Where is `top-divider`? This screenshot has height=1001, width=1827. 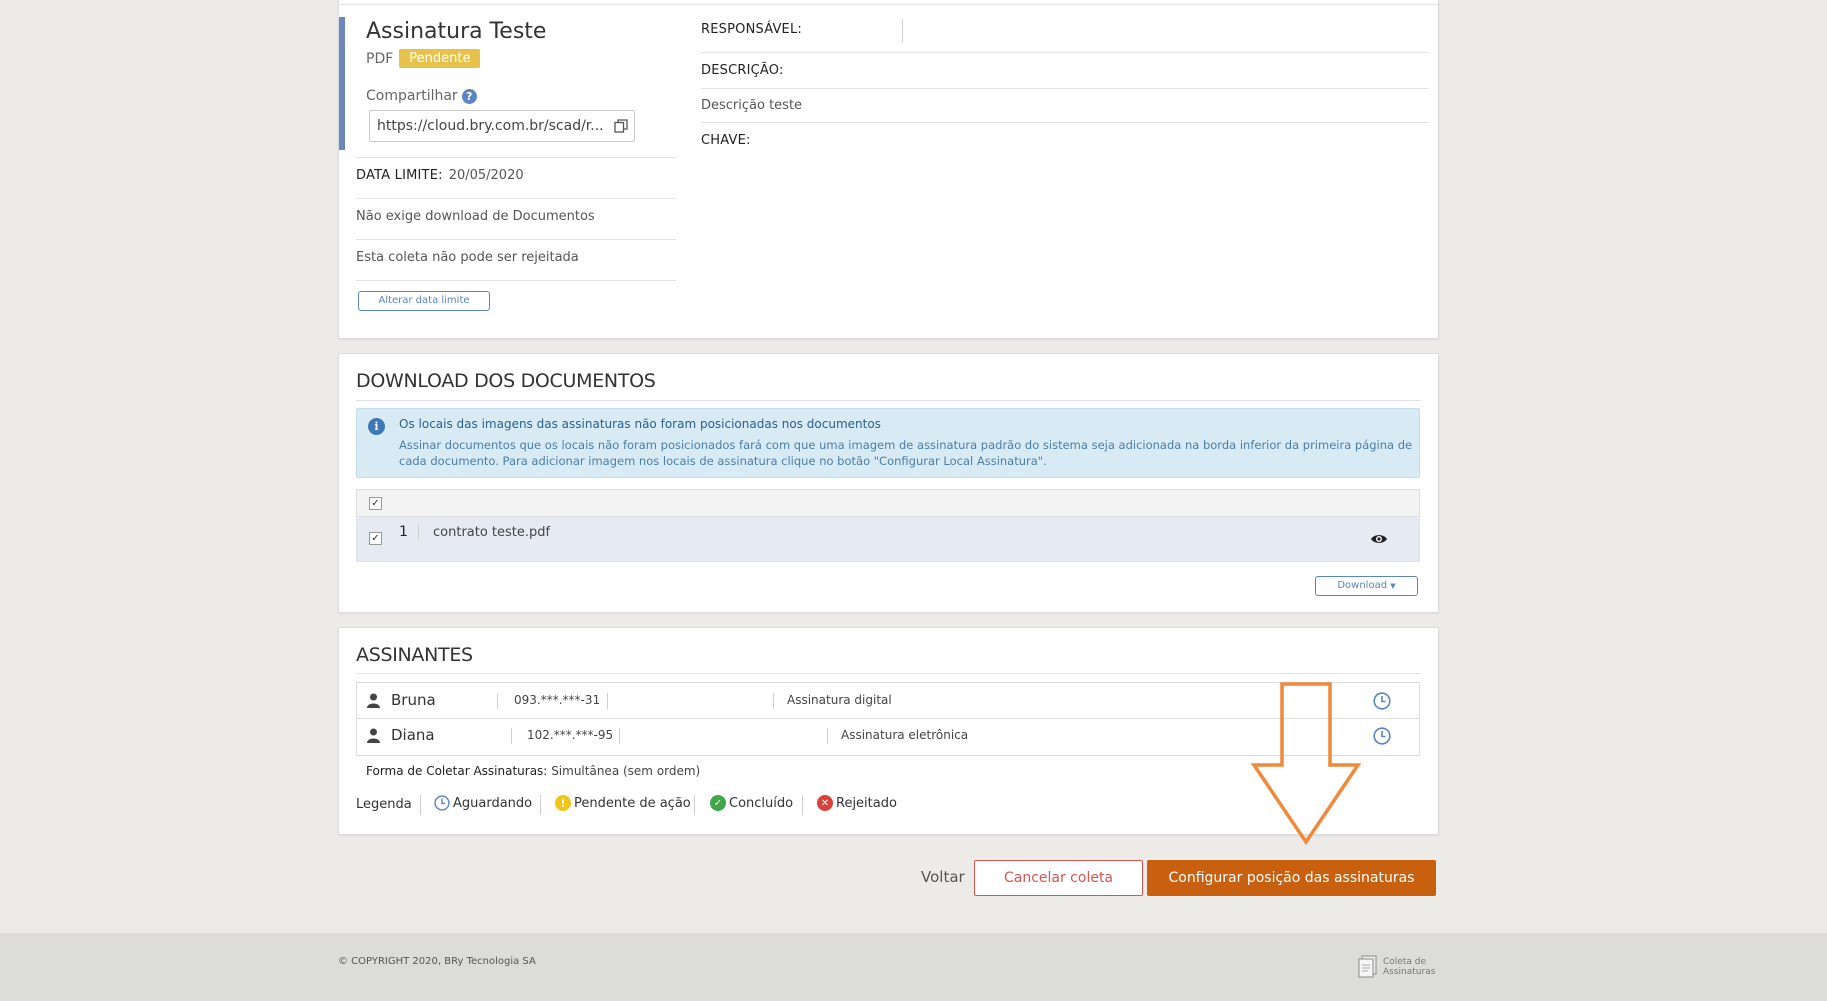 top-divider is located at coordinates (888, 4).